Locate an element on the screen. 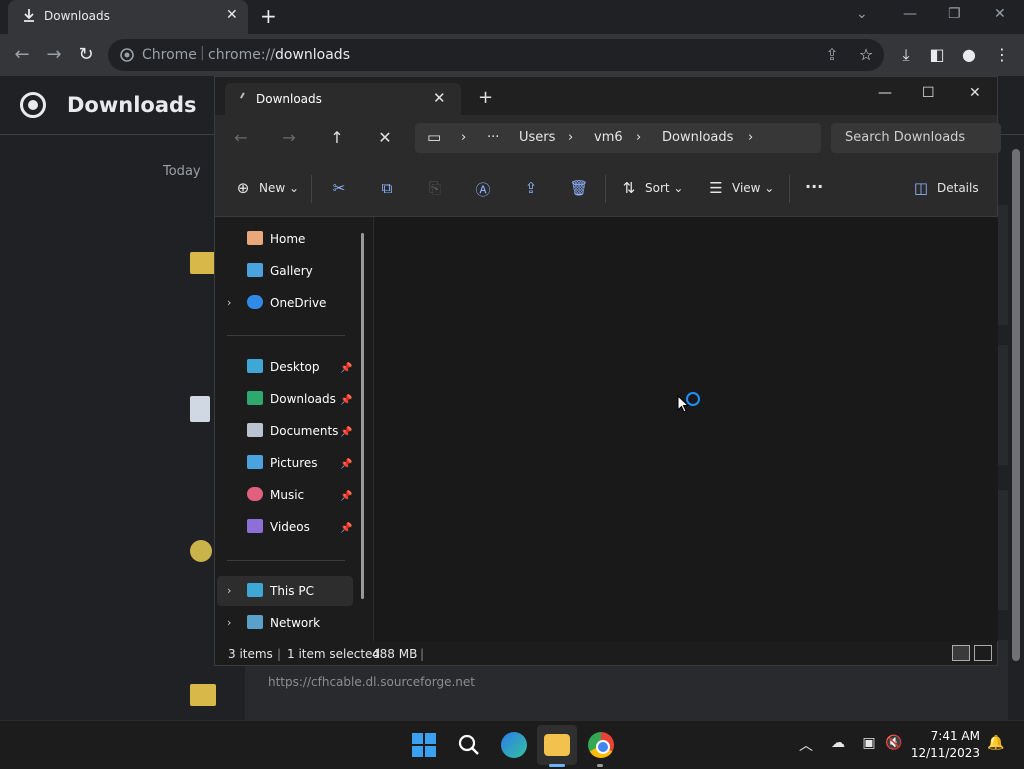 The width and height of the screenshot is (1024, 769). new-plus-icon: ⊕ is located at coordinates (243, 188).